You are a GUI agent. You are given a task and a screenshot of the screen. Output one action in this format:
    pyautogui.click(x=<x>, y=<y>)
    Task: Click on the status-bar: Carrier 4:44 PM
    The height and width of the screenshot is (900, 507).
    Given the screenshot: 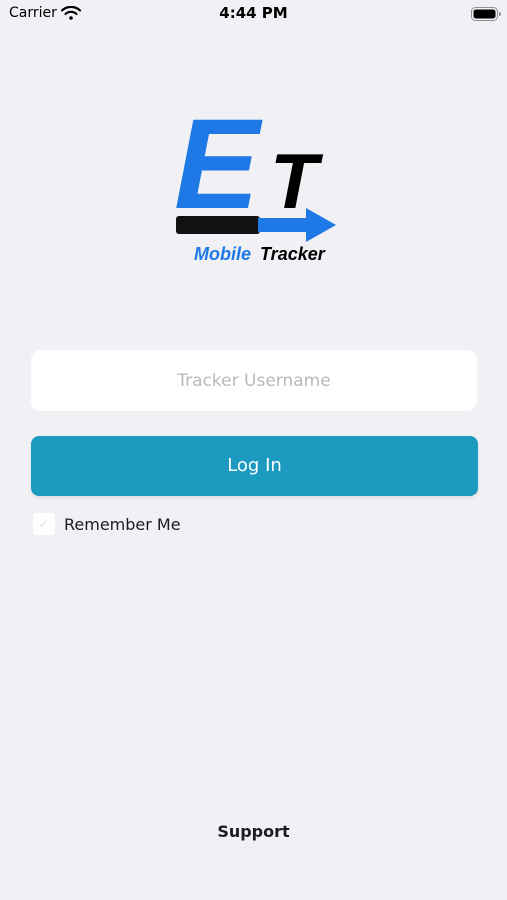 What is the action you would take?
    pyautogui.click(x=253, y=14)
    